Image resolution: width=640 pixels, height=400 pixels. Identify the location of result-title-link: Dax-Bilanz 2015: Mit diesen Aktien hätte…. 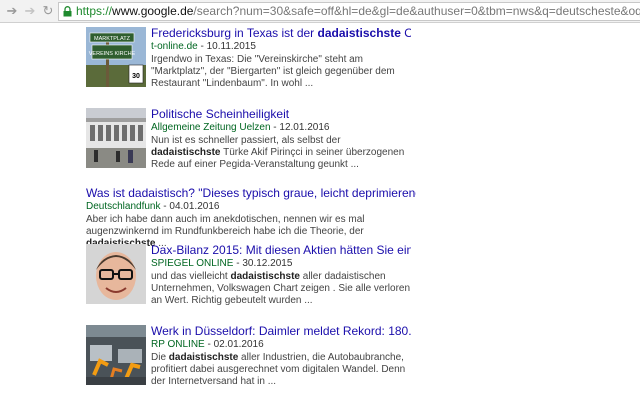
(281, 250).